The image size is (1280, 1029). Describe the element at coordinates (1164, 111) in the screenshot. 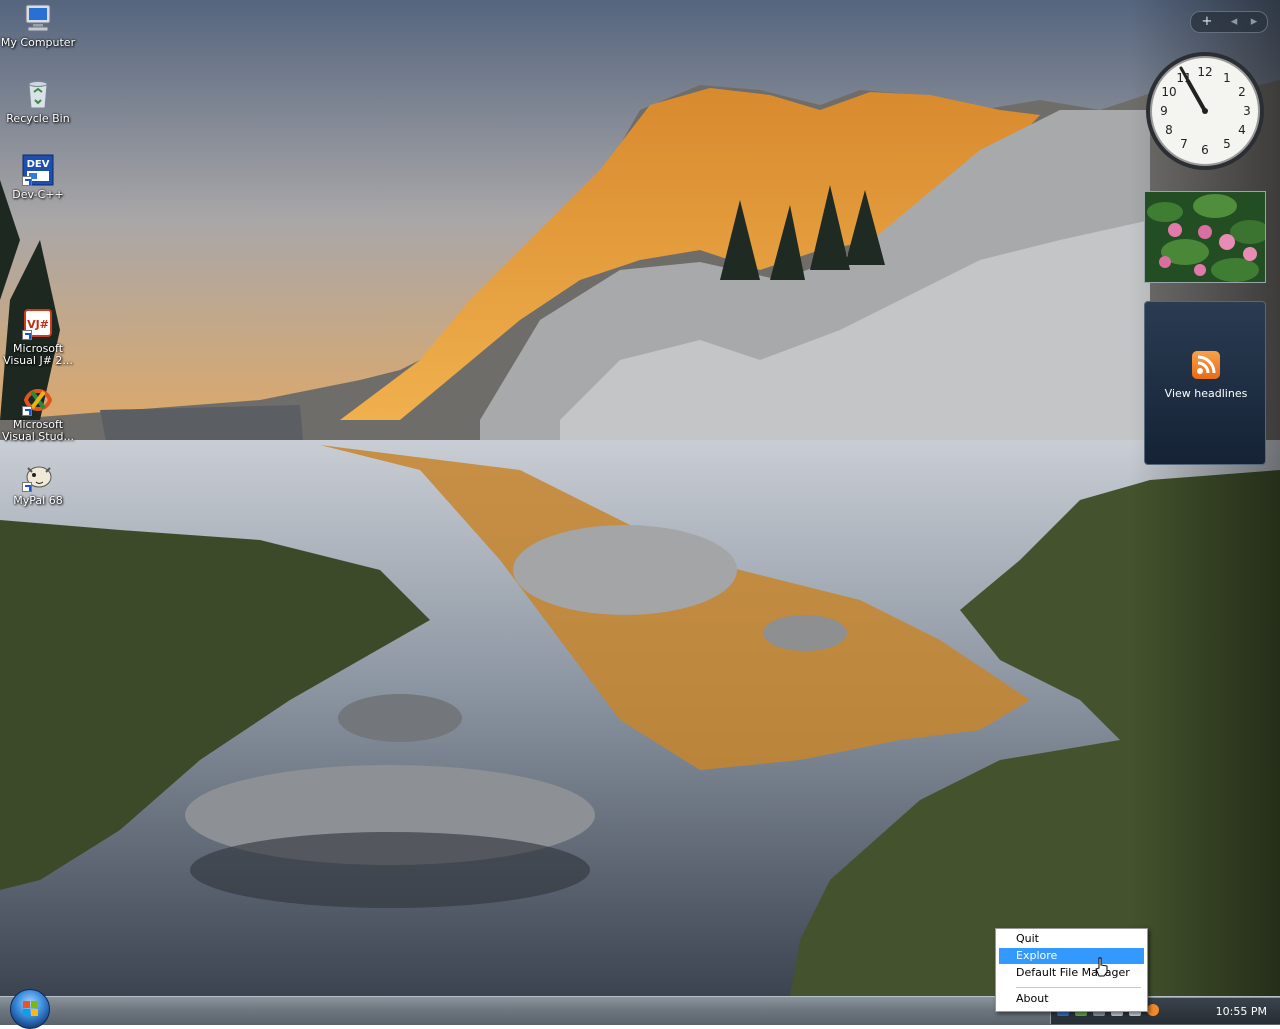

I see `clock-numeral: 9` at that location.